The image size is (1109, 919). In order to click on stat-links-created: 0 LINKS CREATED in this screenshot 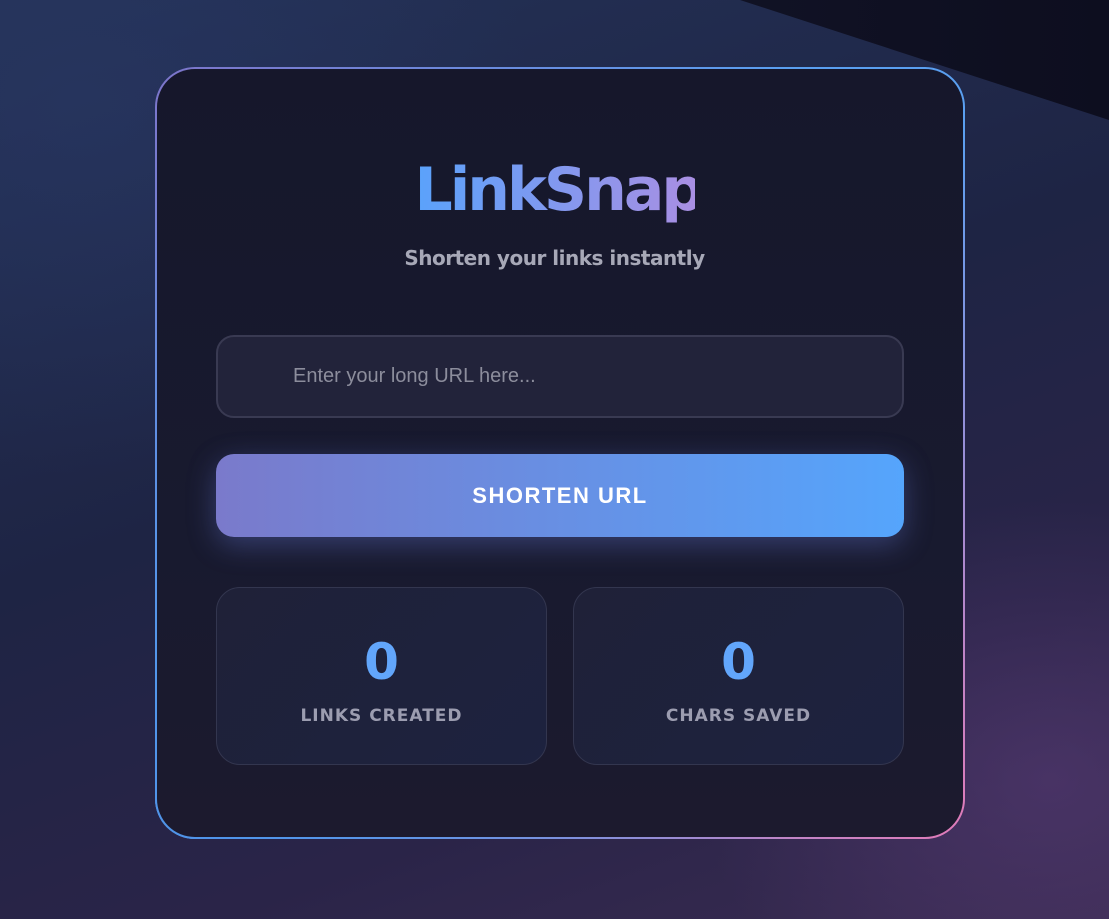, I will do `click(381, 676)`.